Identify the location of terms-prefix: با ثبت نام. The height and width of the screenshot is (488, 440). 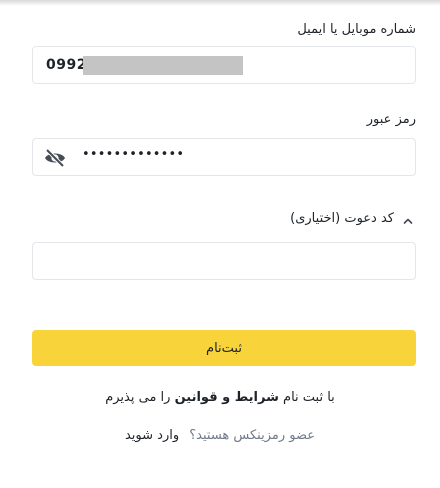
(309, 397).